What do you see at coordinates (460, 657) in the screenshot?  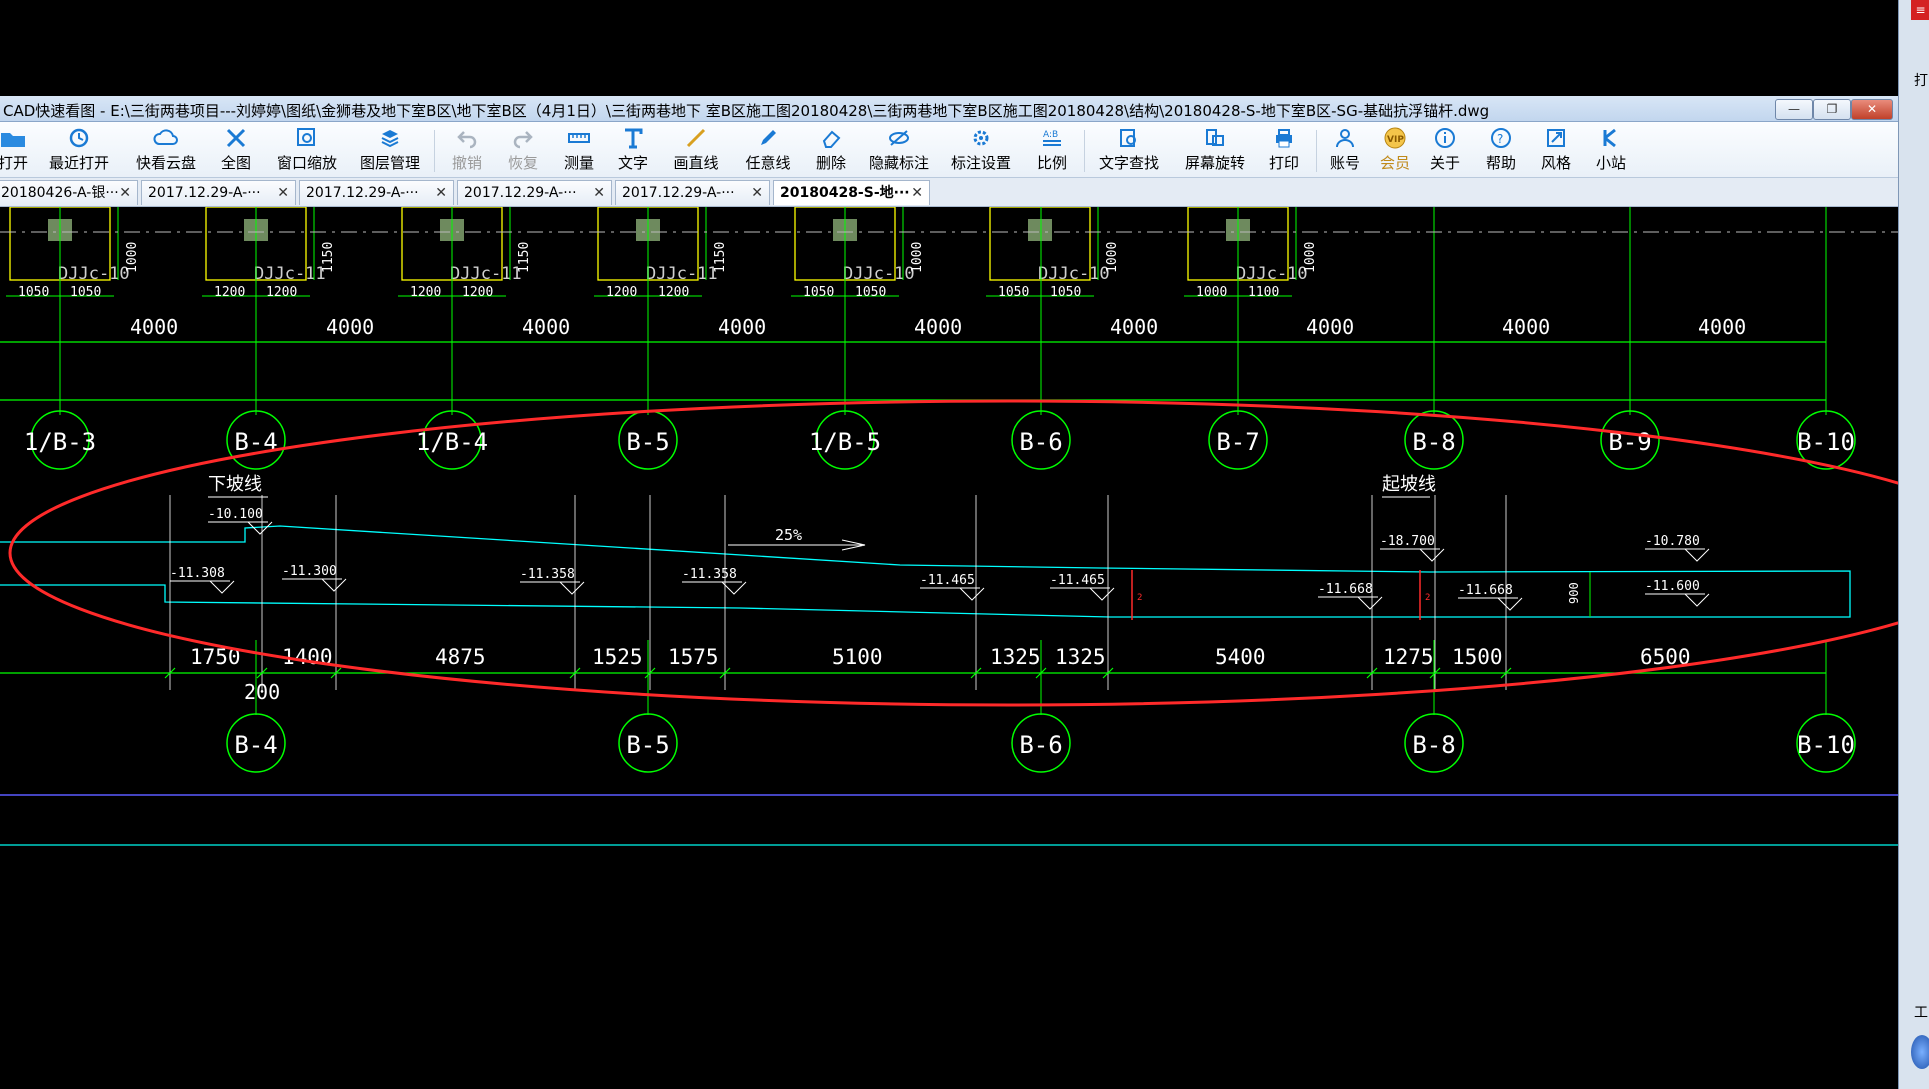 I see `section-dimension: 4875` at bounding box center [460, 657].